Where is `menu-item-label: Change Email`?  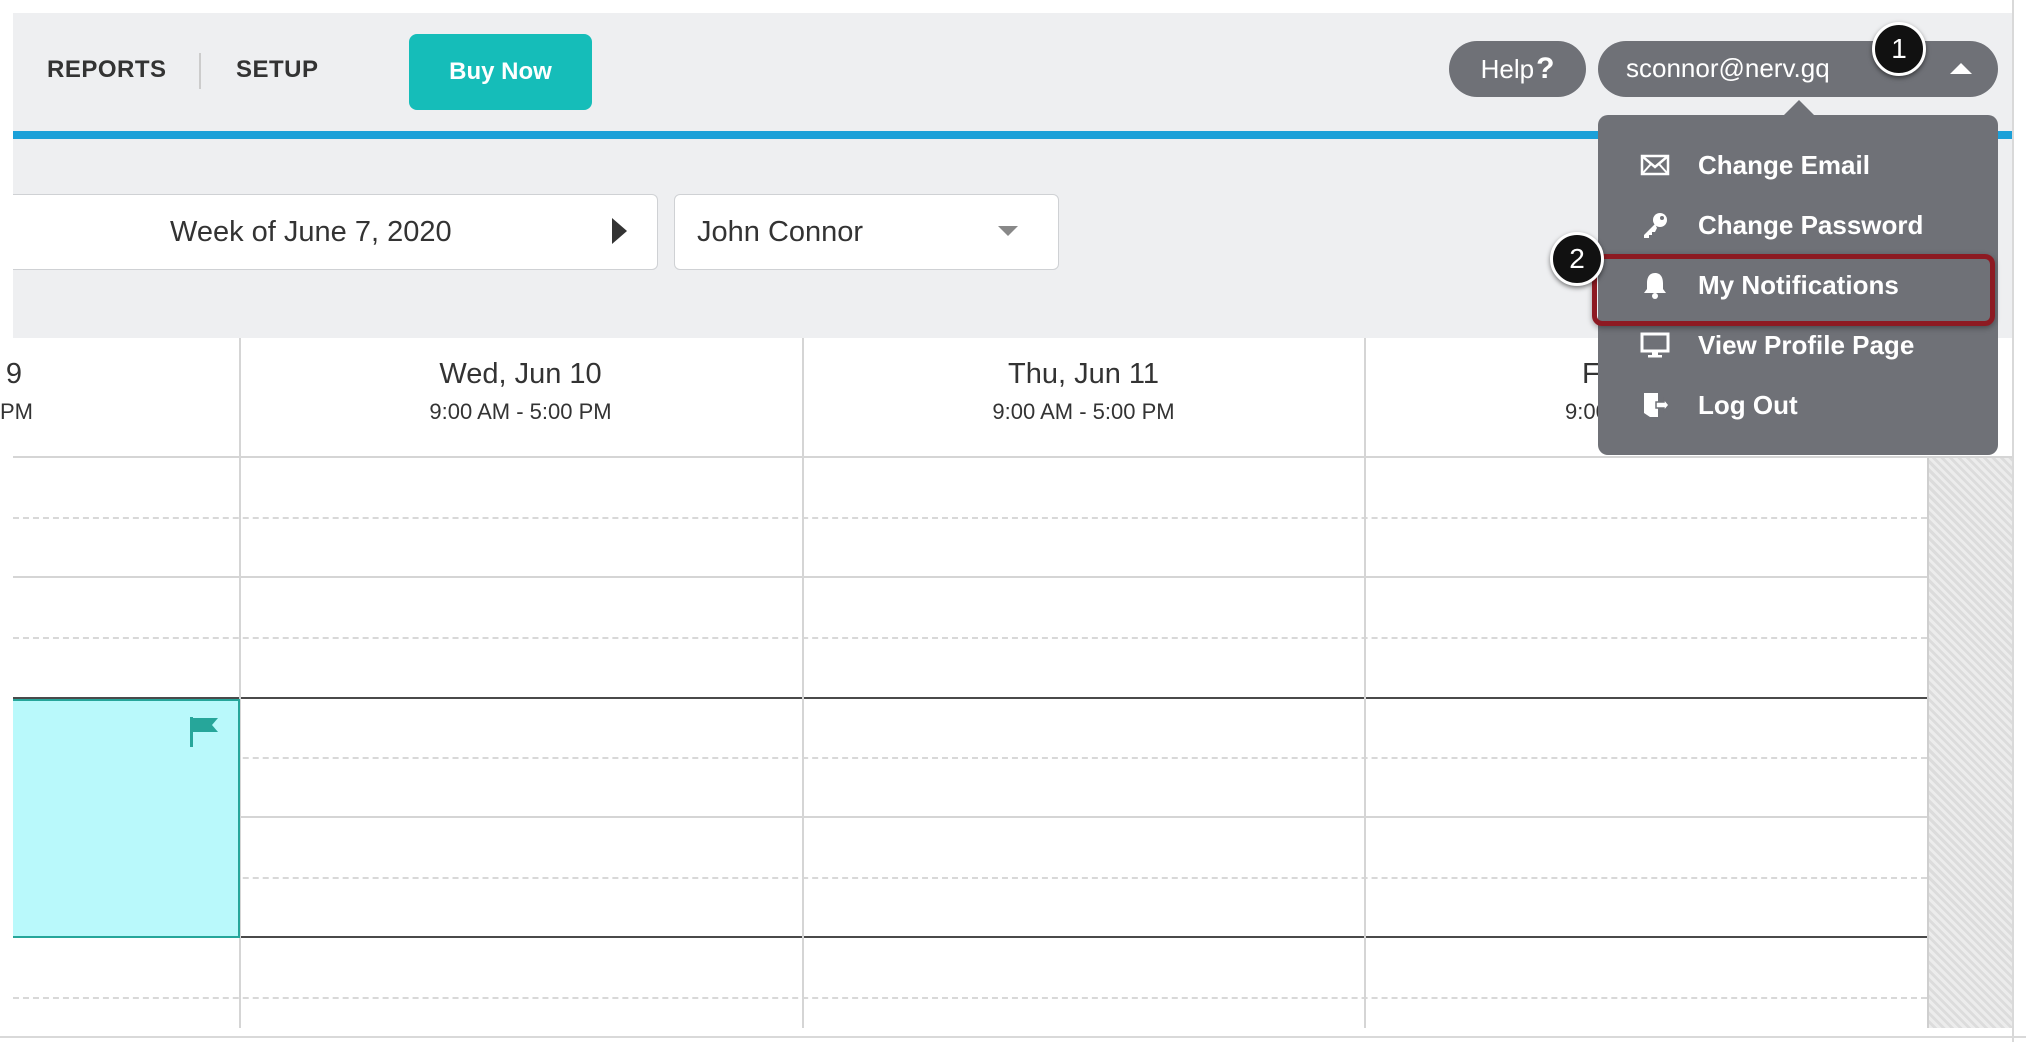
menu-item-label: Change Email is located at coordinates (1784, 164).